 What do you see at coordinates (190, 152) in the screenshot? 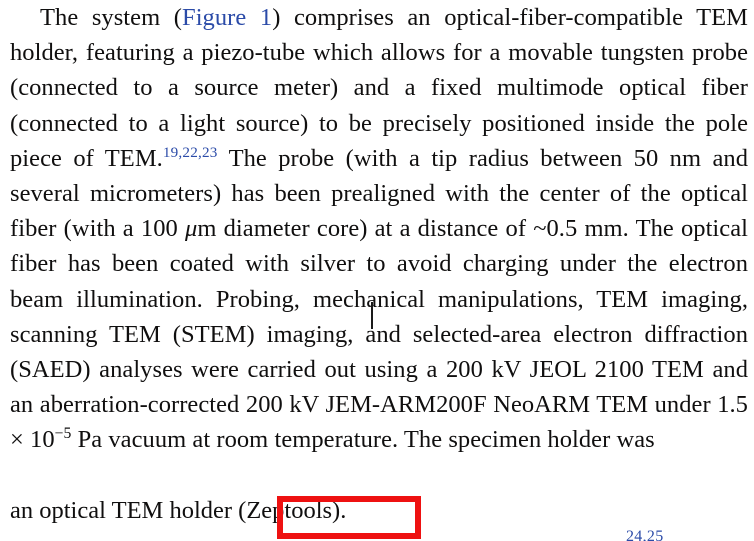
I see `citation-link-19-22-23: 19,22,23` at bounding box center [190, 152].